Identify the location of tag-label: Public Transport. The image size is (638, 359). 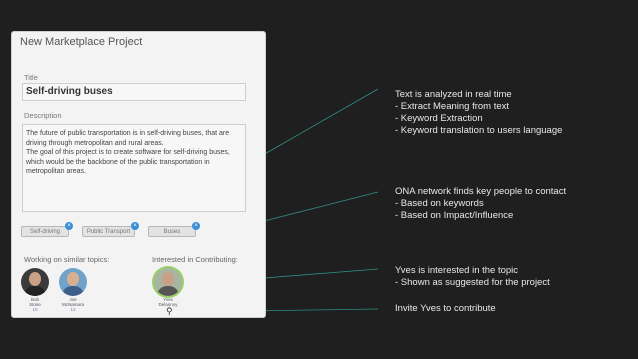
(108, 232).